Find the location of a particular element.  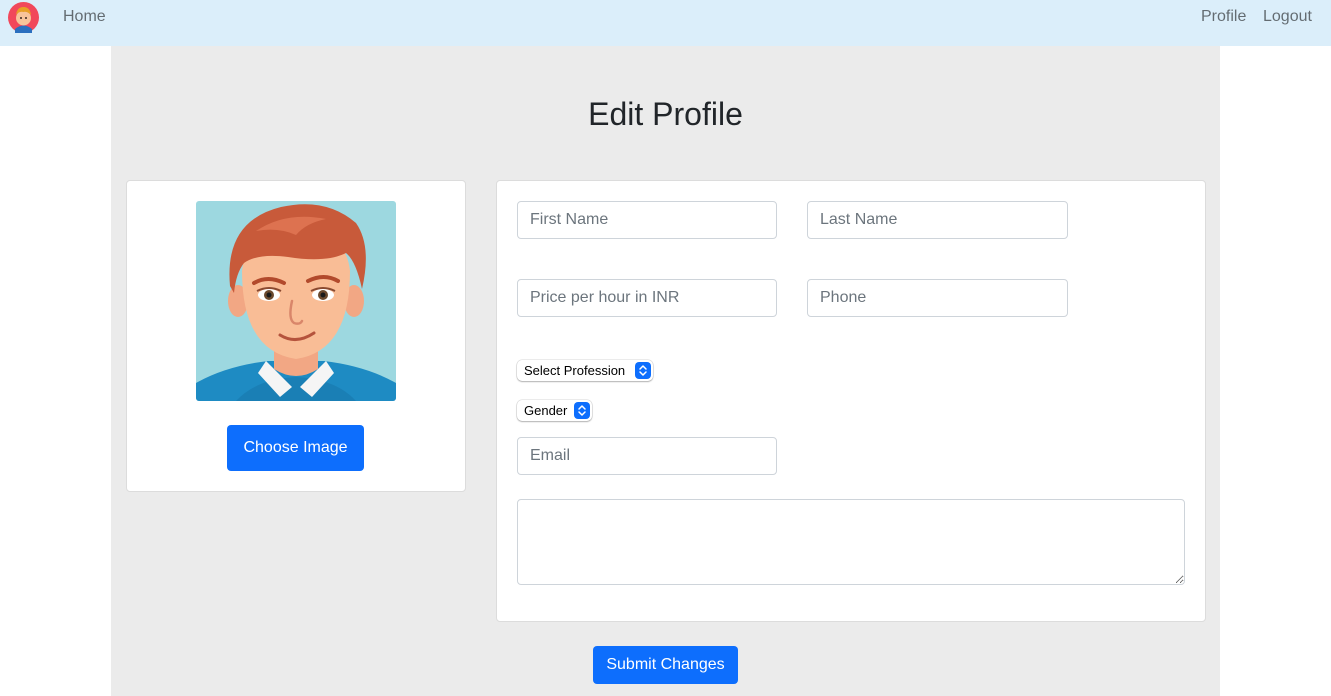

avatar-logo-icon is located at coordinates (23, 17).